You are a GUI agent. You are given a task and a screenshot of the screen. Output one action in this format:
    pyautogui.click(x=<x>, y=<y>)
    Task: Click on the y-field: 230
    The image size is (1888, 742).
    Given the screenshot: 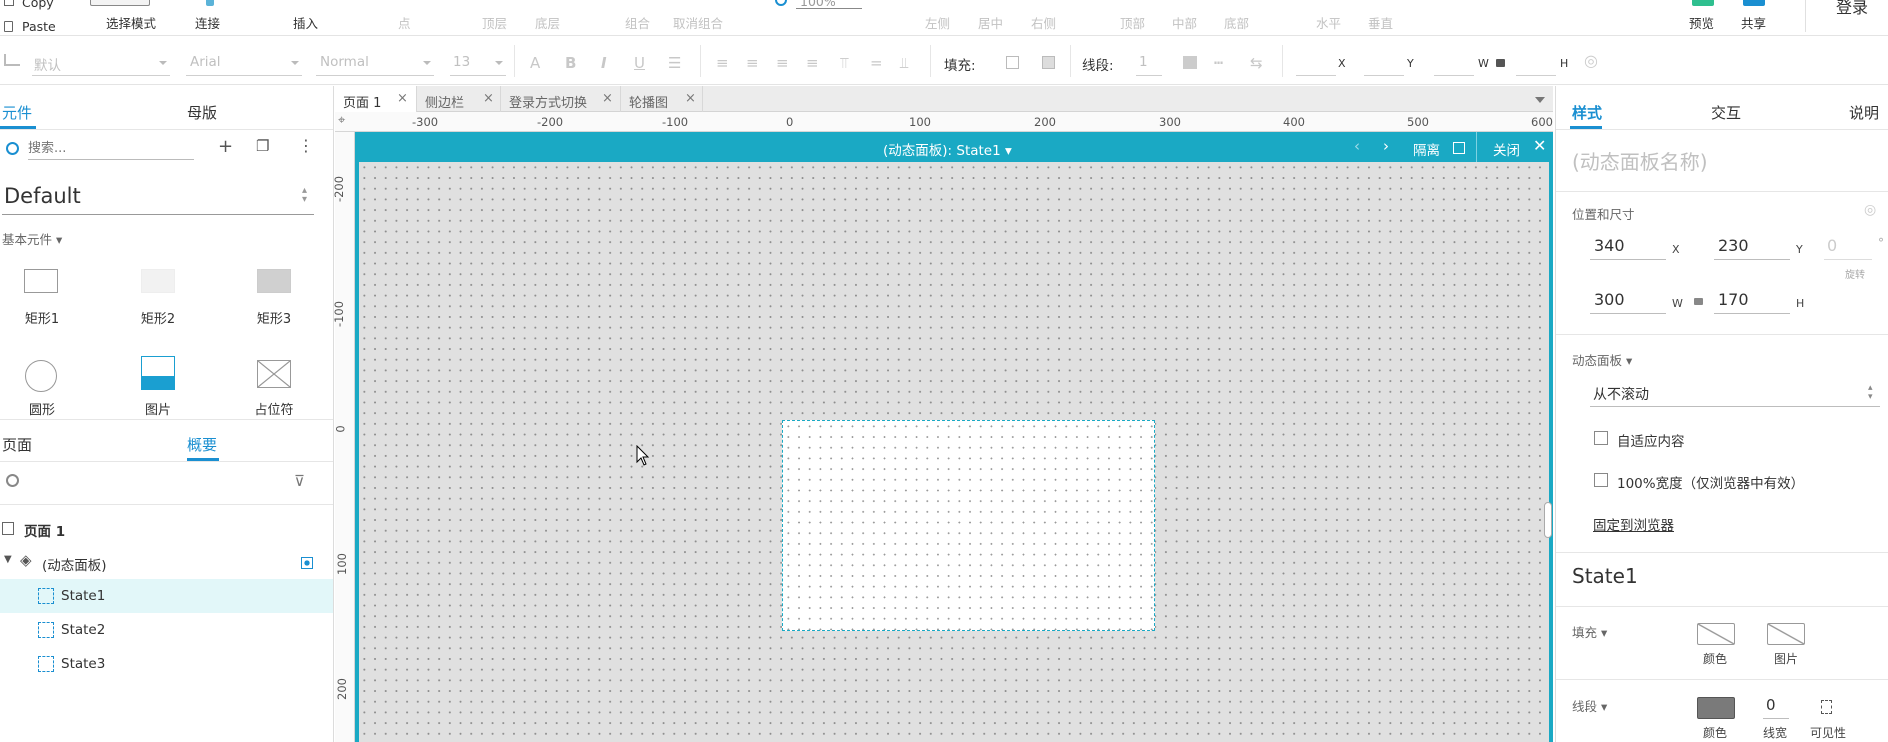 What is the action you would take?
    pyautogui.click(x=1733, y=245)
    